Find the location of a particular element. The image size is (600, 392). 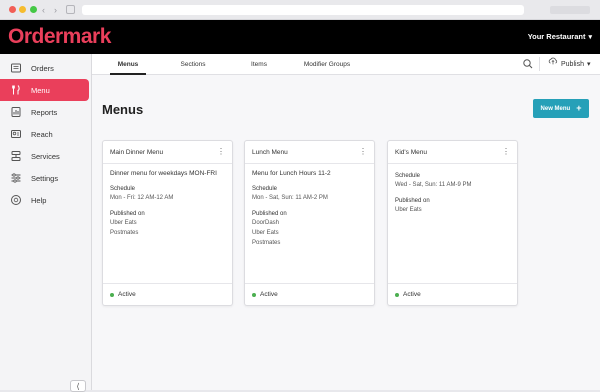

restaurant-name: Your Restaurant is located at coordinates (556, 36).